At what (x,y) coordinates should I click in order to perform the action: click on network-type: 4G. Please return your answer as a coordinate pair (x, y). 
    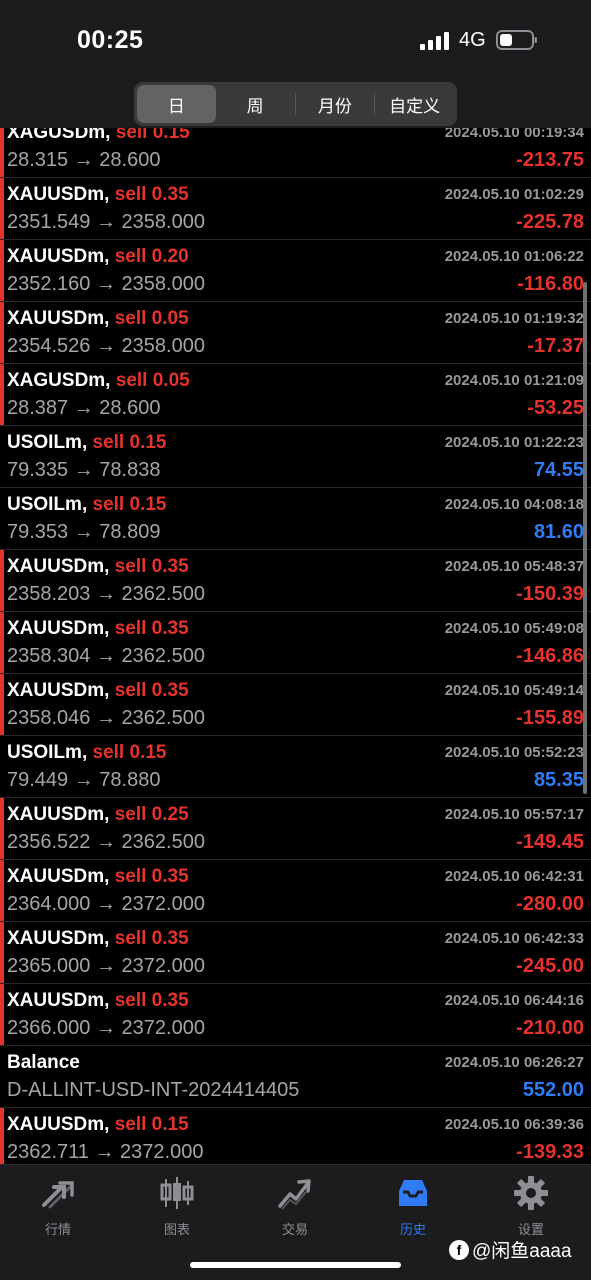
    Looking at the image, I should click on (472, 40).